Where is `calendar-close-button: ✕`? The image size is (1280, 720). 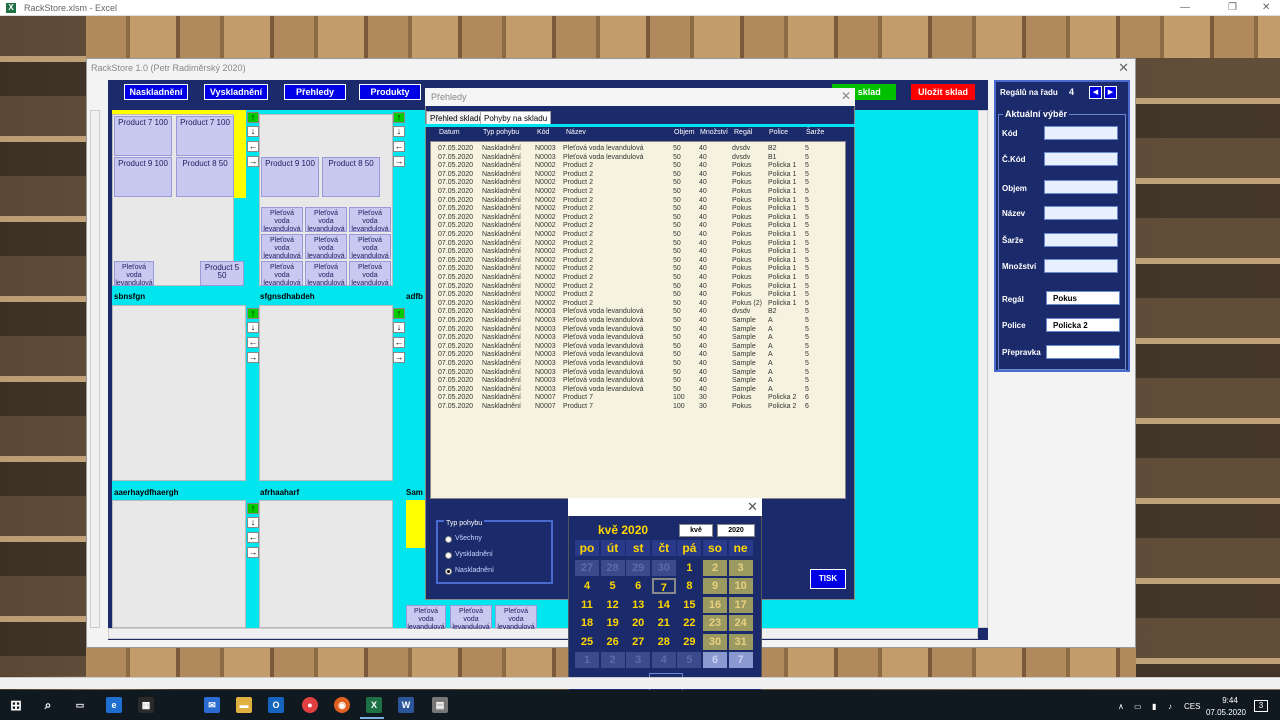 calendar-close-button: ✕ is located at coordinates (752, 507).